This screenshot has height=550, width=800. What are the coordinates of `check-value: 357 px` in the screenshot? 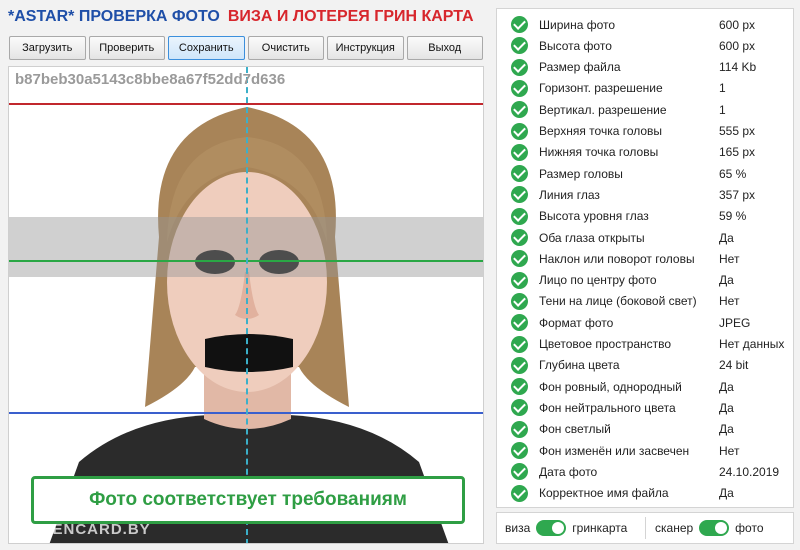 It's located at (737, 194).